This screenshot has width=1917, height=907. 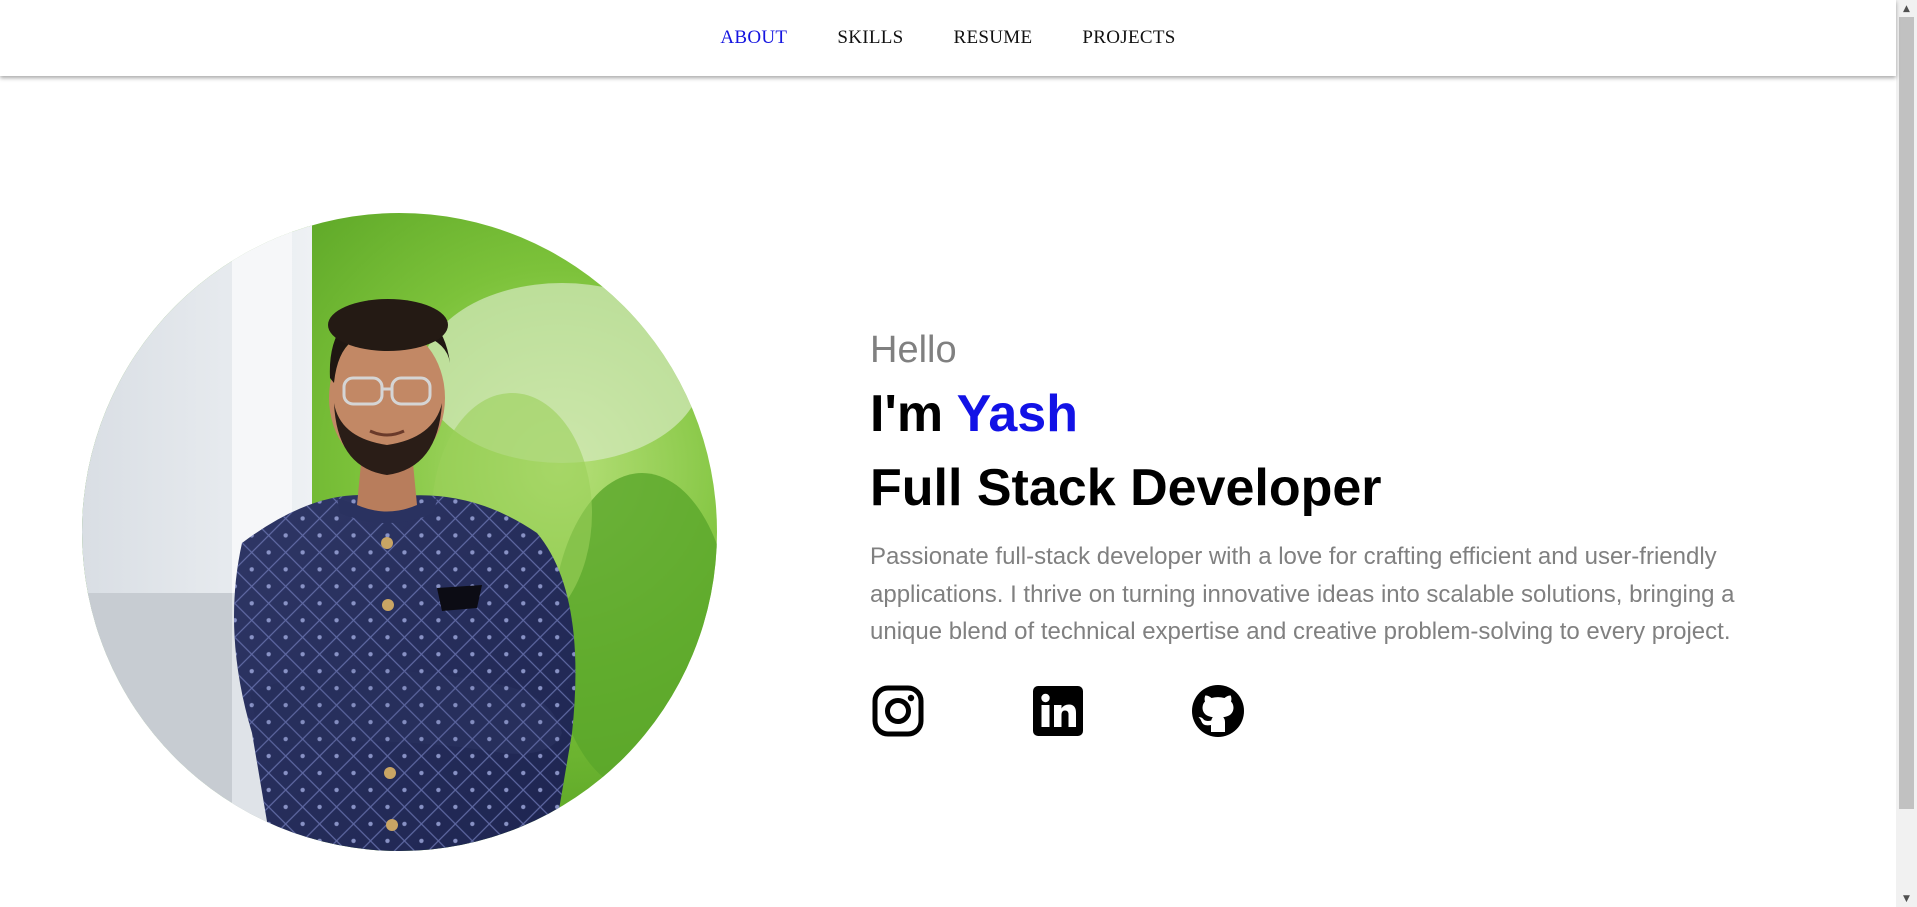 I want to click on navbar: ABOUT SKILLS RESUME PROJECTS, so click(x=948, y=38).